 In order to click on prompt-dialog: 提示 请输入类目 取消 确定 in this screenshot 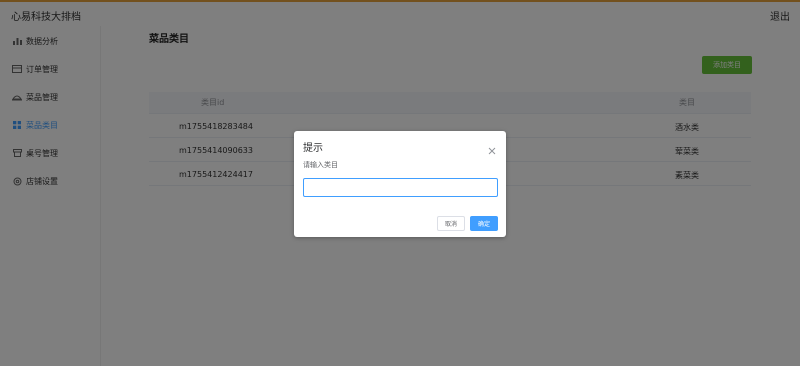, I will do `click(400, 184)`.